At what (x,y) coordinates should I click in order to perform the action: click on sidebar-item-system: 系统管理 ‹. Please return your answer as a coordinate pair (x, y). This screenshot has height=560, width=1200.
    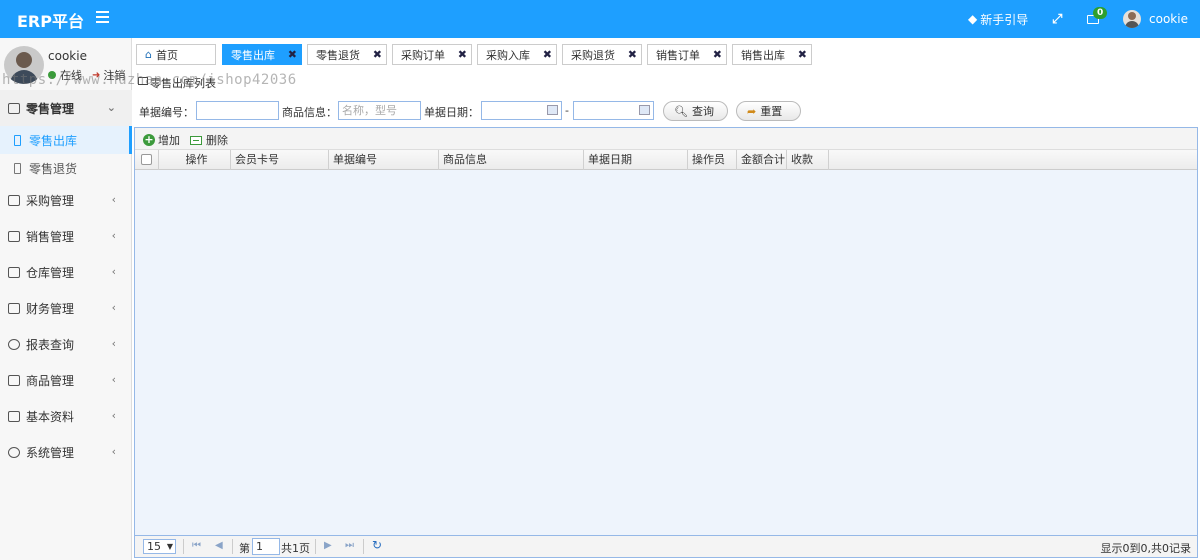
    Looking at the image, I should click on (66, 452).